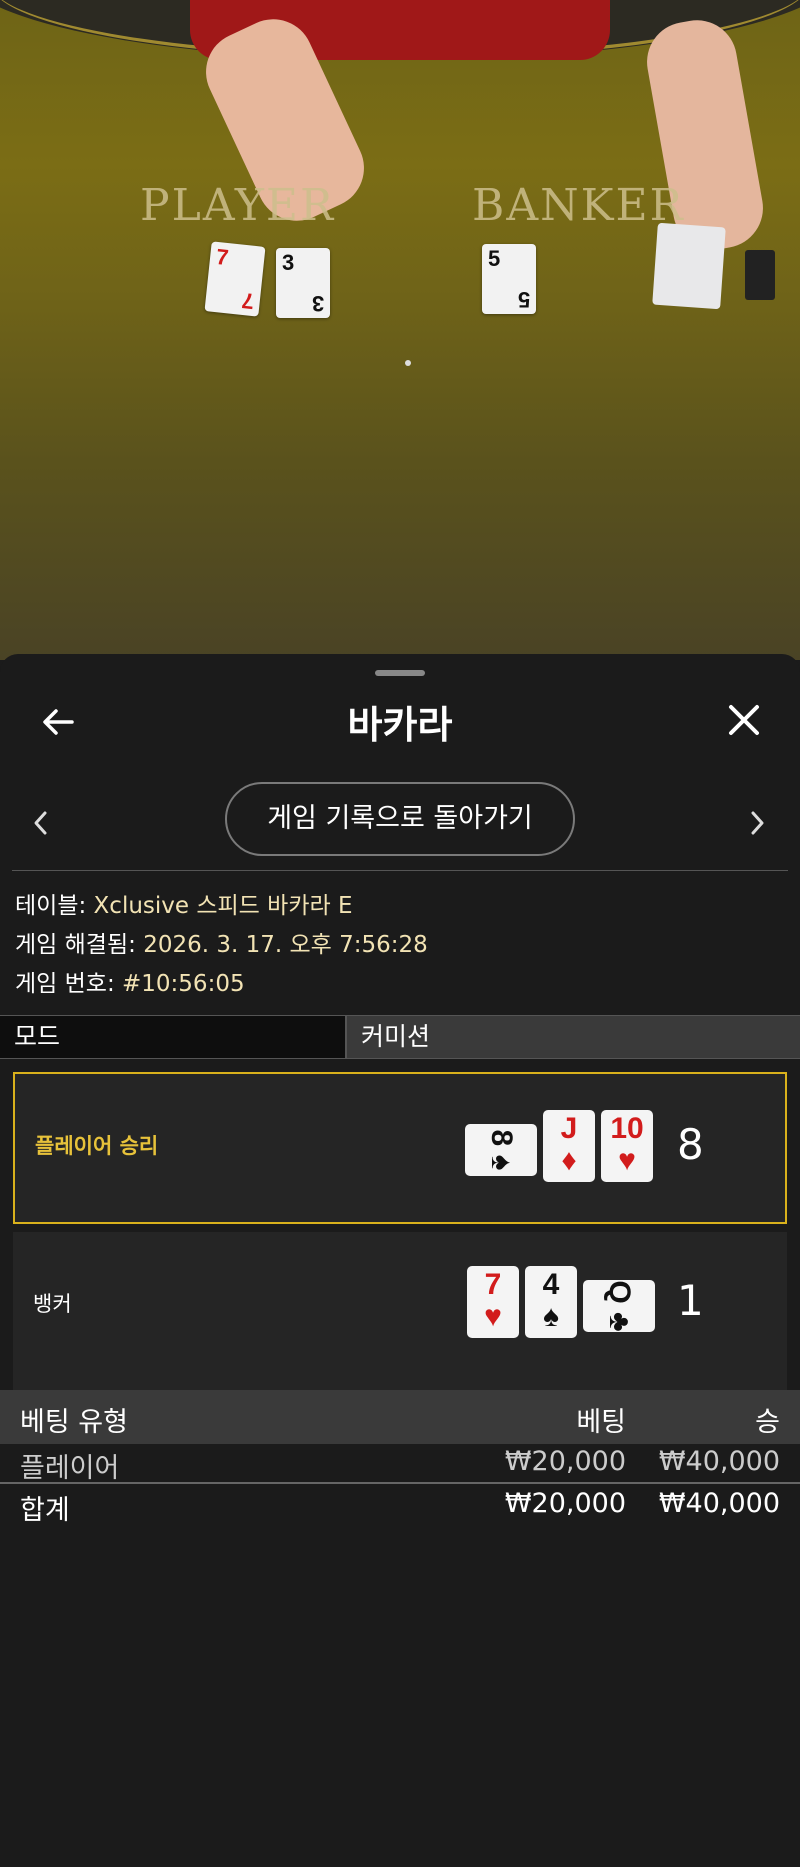  What do you see at coordinates (619, 1306) in the screenshot?
I see `banker-card-3: Q ♣` at bounding box center [619, 1306].